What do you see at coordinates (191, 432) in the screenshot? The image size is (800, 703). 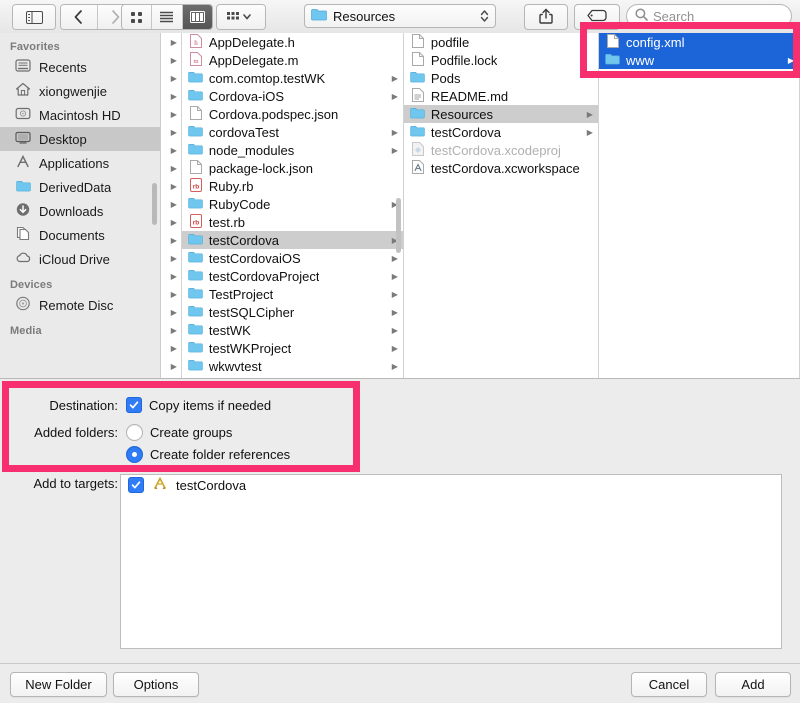 I see `create-groups-label: Create groups` at bounding box center [191, 432].